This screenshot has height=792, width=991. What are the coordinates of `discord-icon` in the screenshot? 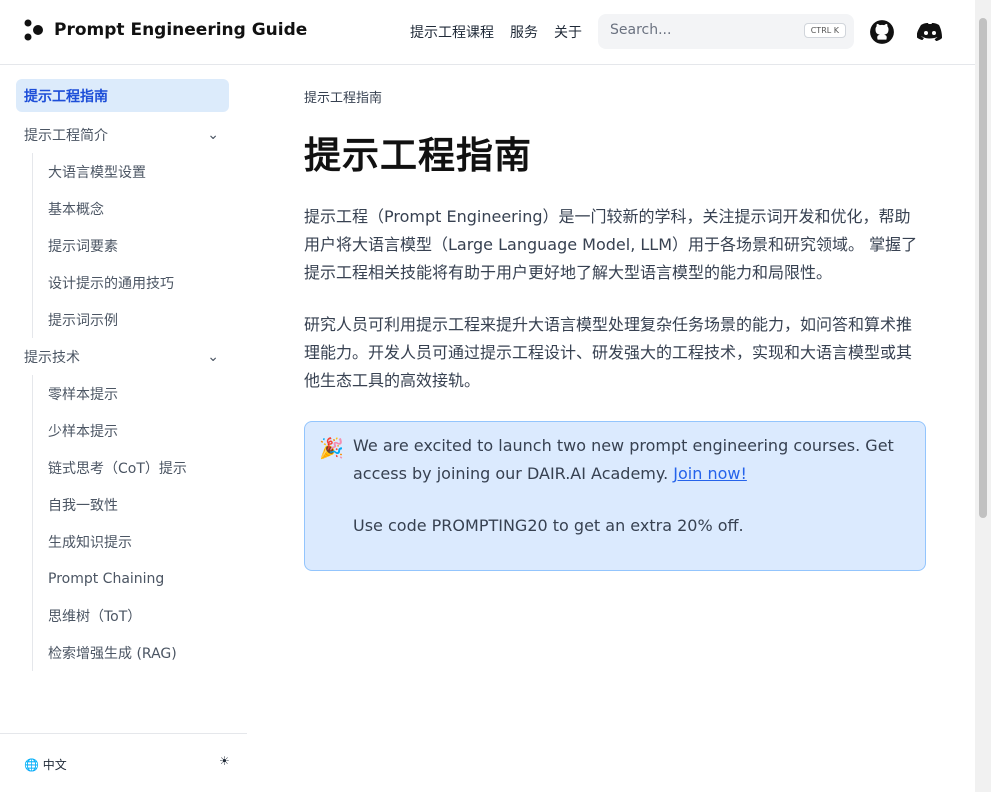 It's located at (930, 32).